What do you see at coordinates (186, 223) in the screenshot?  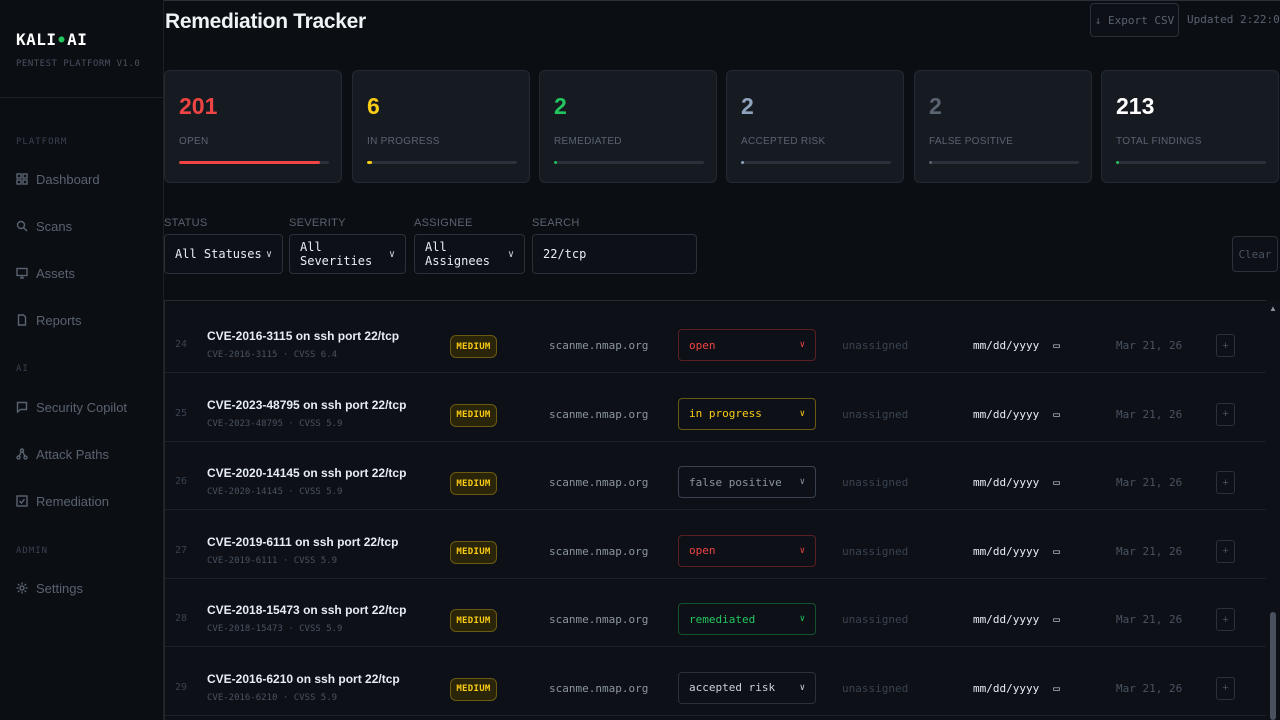 I see `status-filter-label: STATUS` at bounding box center [186, 223].